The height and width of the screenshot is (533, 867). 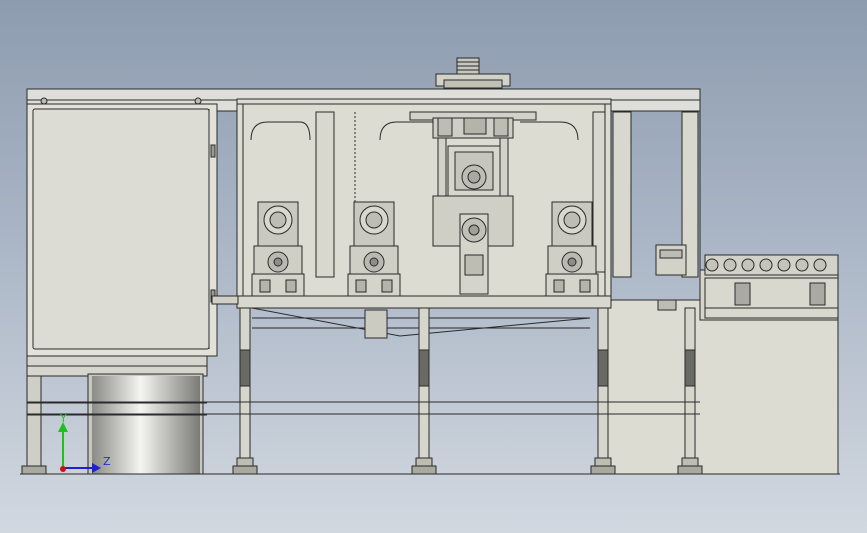 I want to click on top-spindle-motor, so click(x=473, y=73).